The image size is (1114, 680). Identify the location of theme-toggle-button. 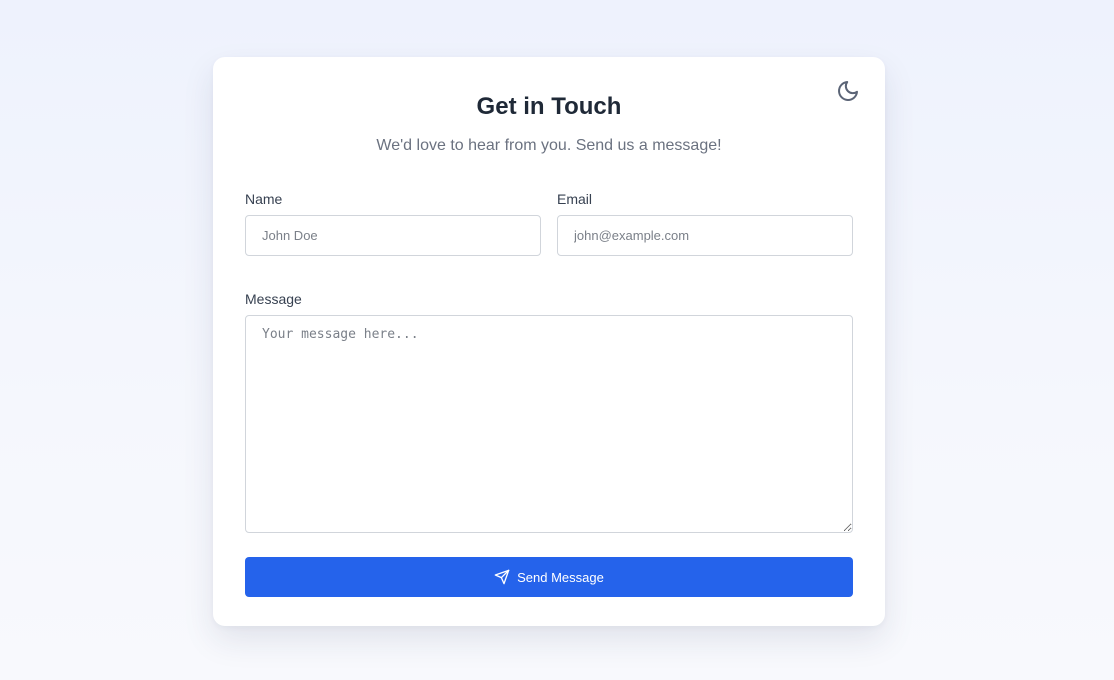
(848, 93).